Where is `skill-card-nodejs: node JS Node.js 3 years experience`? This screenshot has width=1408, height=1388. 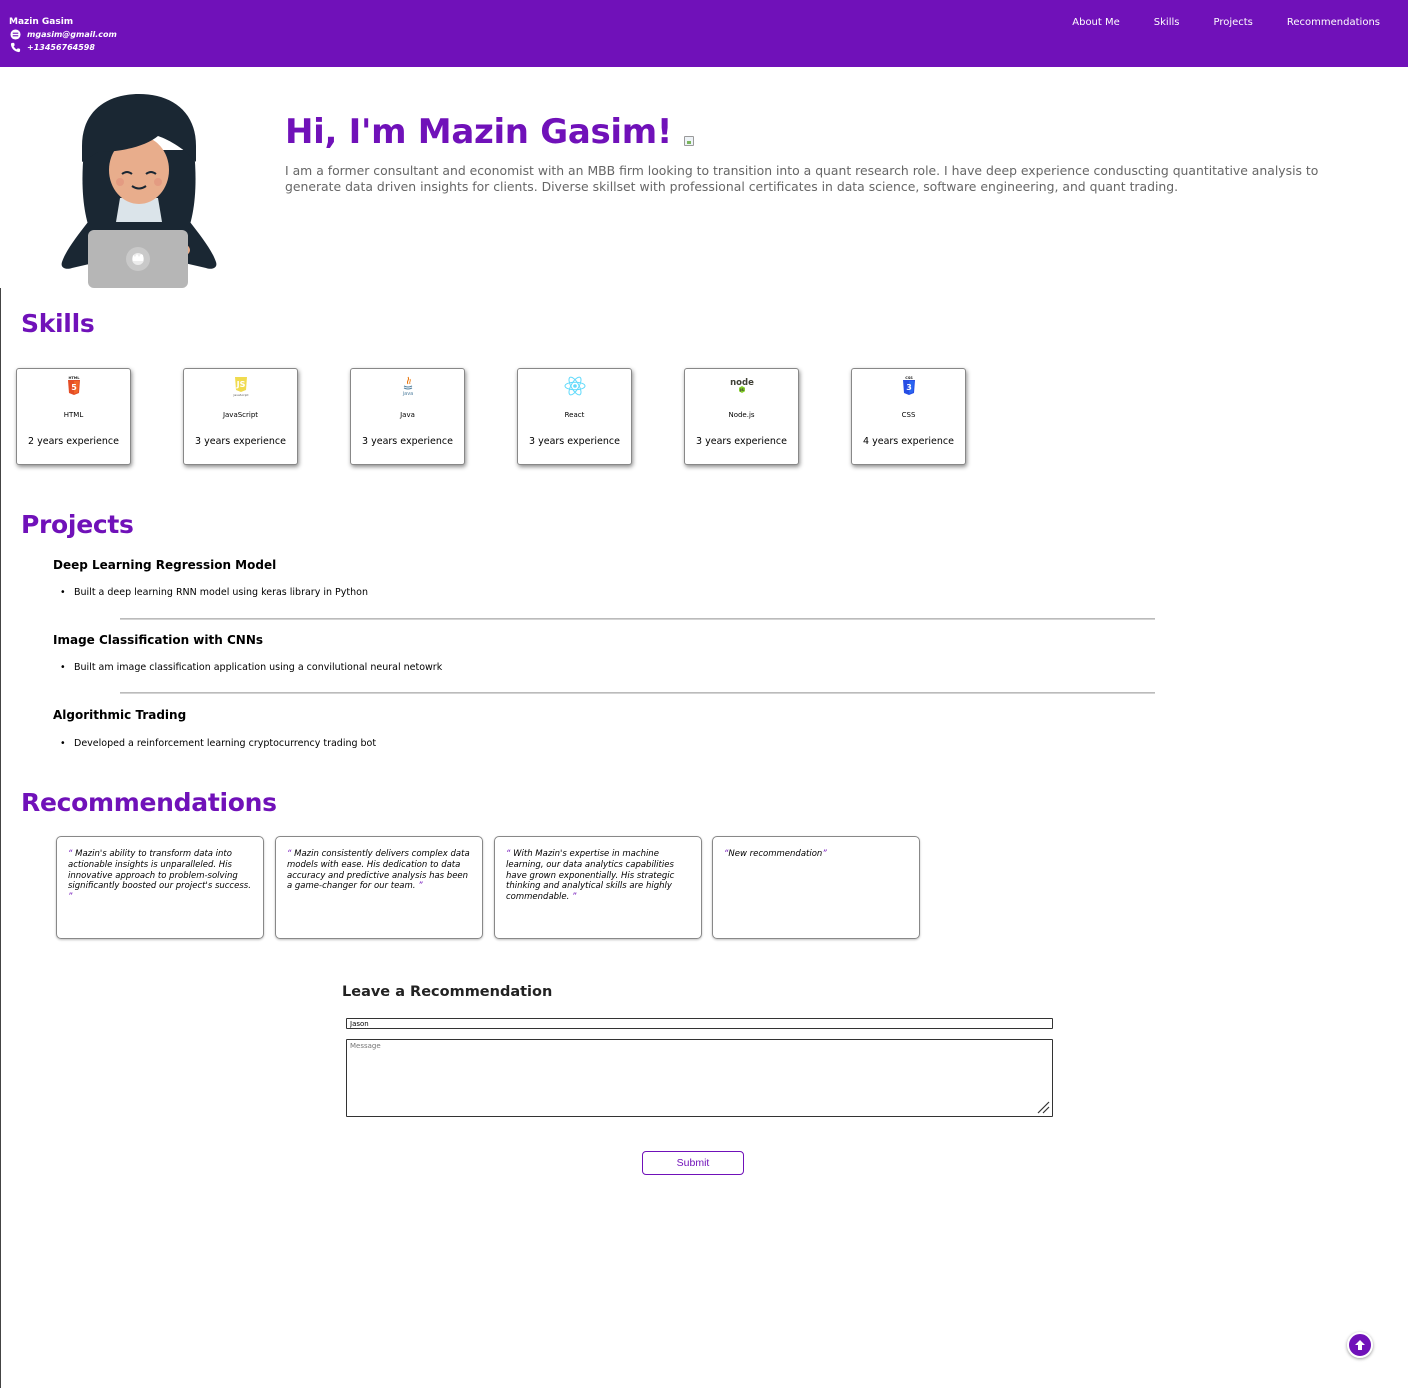
skill-card-nodejs: node JS Node.js 3 years experience is located at coordinates (741, 416).